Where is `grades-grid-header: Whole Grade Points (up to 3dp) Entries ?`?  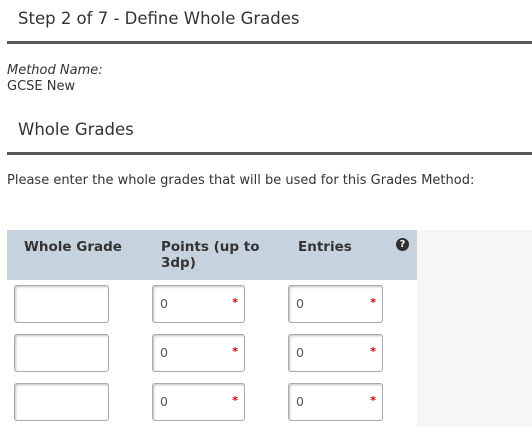 grades-grid-header: Whole Grade Points (up to 3dp) Entries ? is located at coordinates (212, 255).